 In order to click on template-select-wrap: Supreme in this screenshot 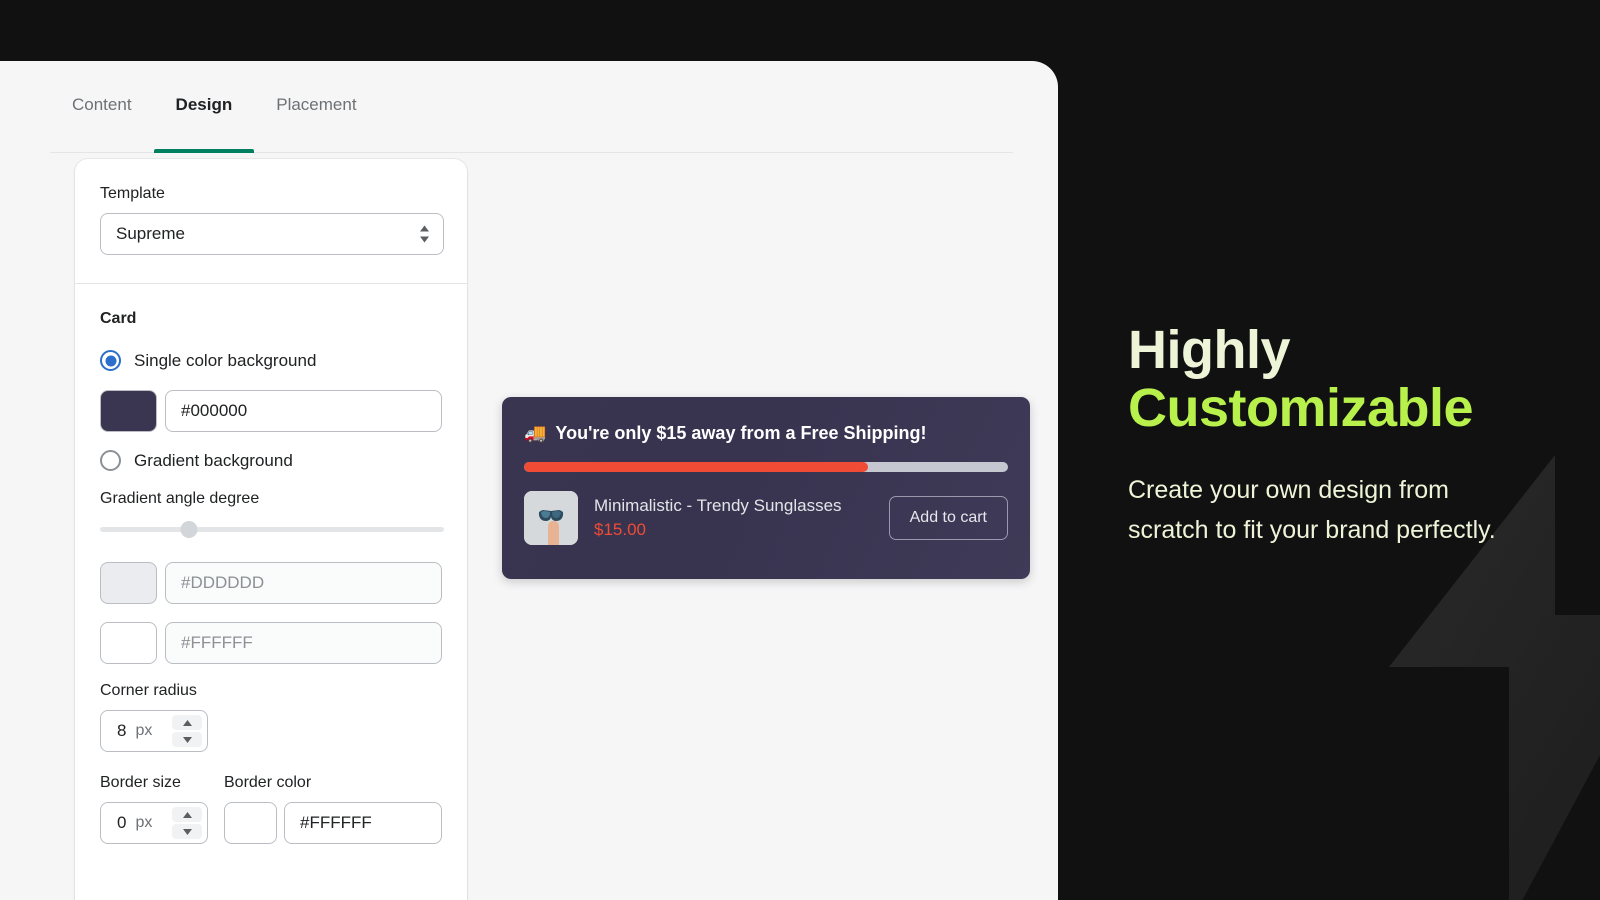, I will do `click(272, 234)`.